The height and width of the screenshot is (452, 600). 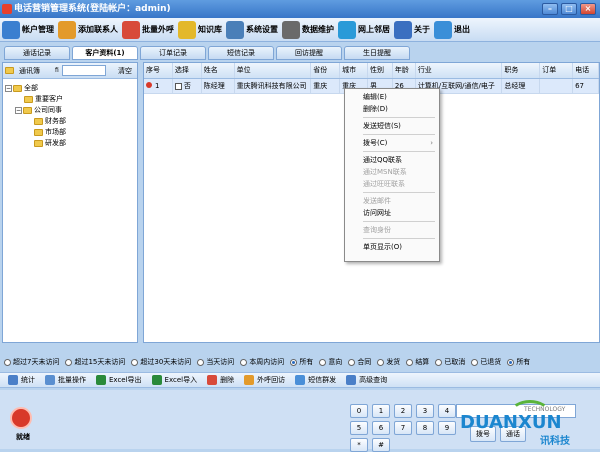 What do you see at coordinates (381, 411) in the screenshot?
I see `keypad-key: 1` at bounding box center [381, 411].